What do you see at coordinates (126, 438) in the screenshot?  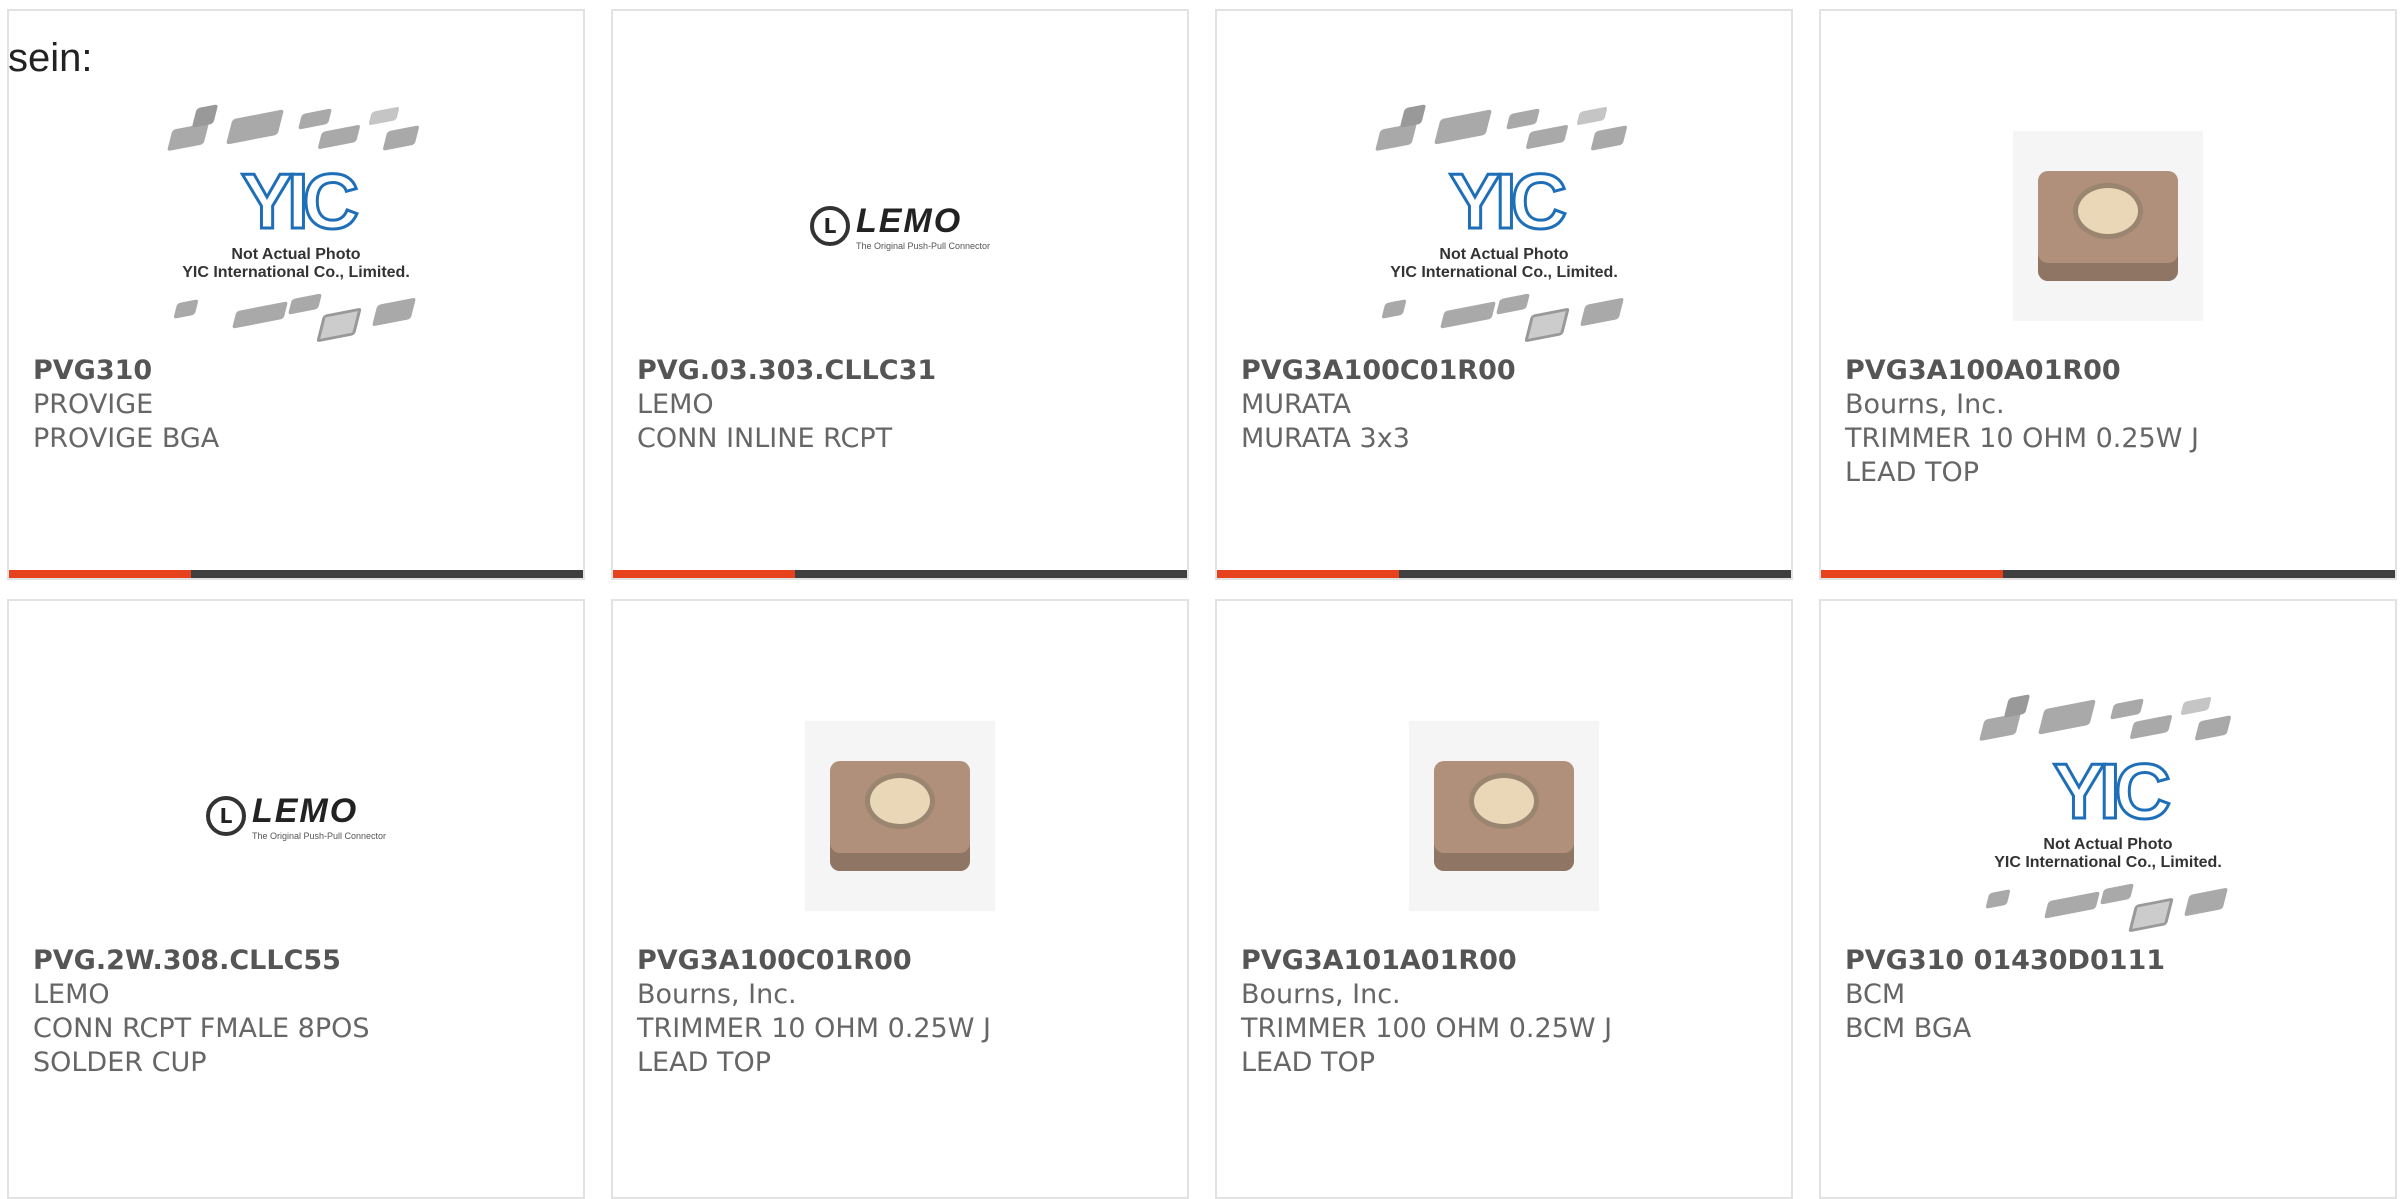 I see `description: PROVIGE BGA` at bounding box center [126, 438].